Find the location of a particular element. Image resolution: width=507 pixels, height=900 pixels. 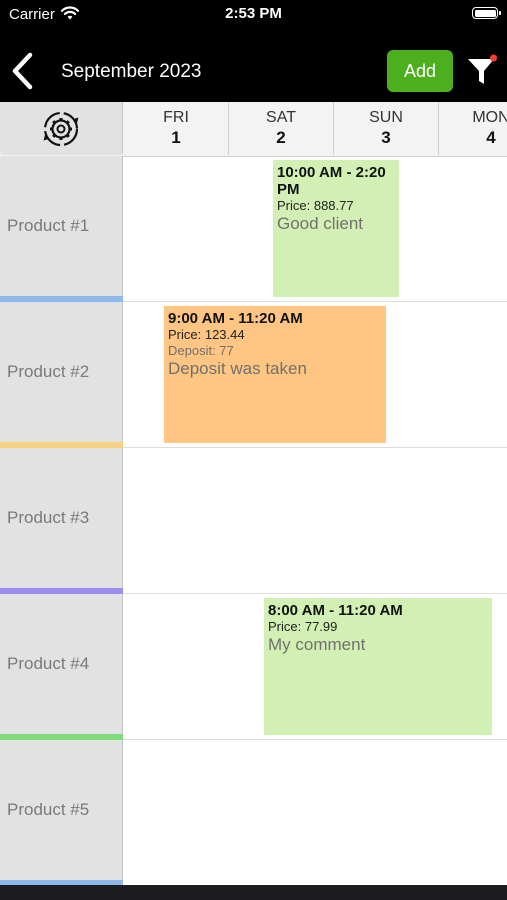

back-button is located at coordinates (23, 71).